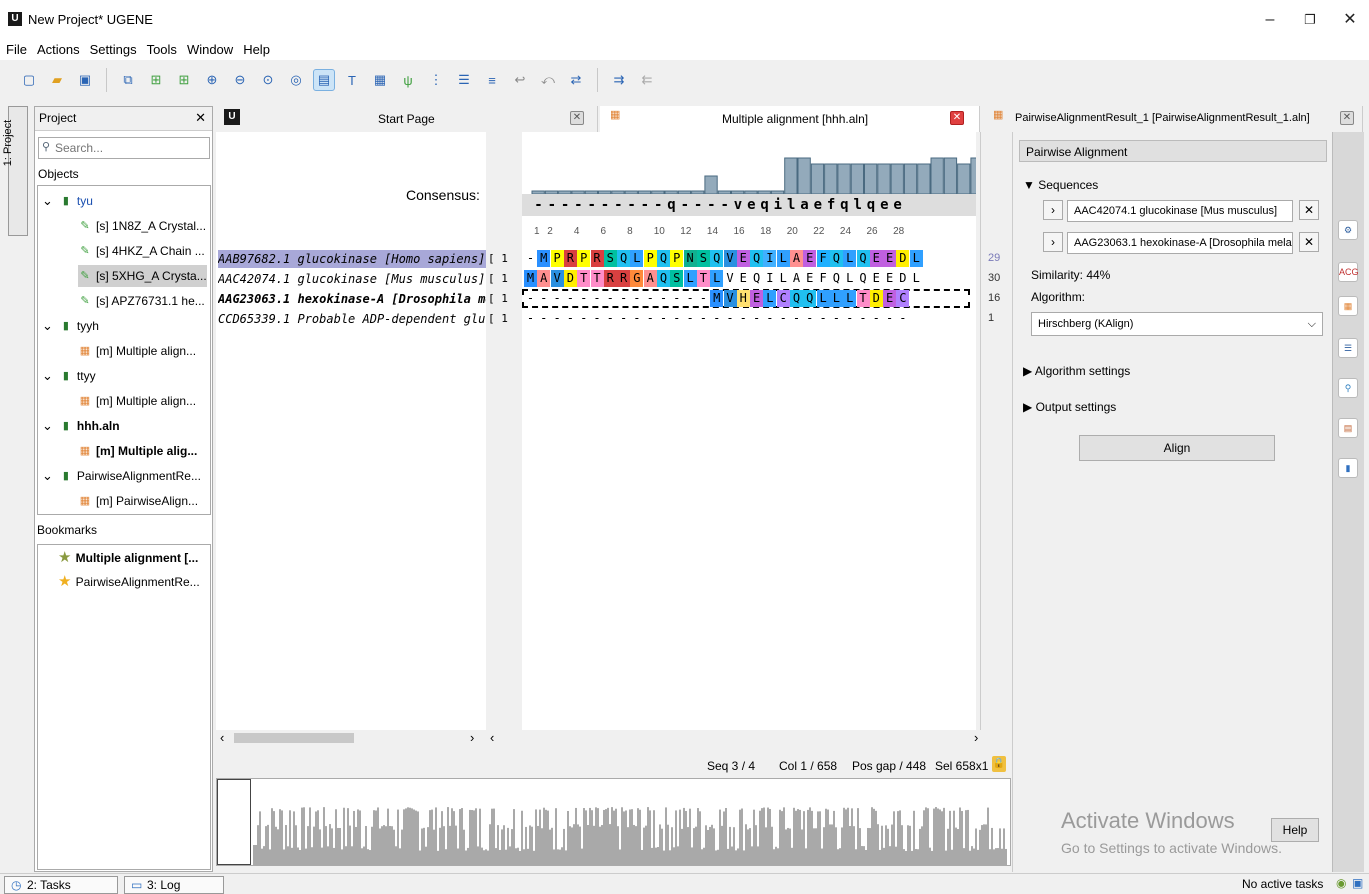  What do you see at coordinates (352, 259) in the screenshot?
I see `sequence-name: AAB97682.1 glucokinase [Homo sapiens]` at bounding box center [352, 259].